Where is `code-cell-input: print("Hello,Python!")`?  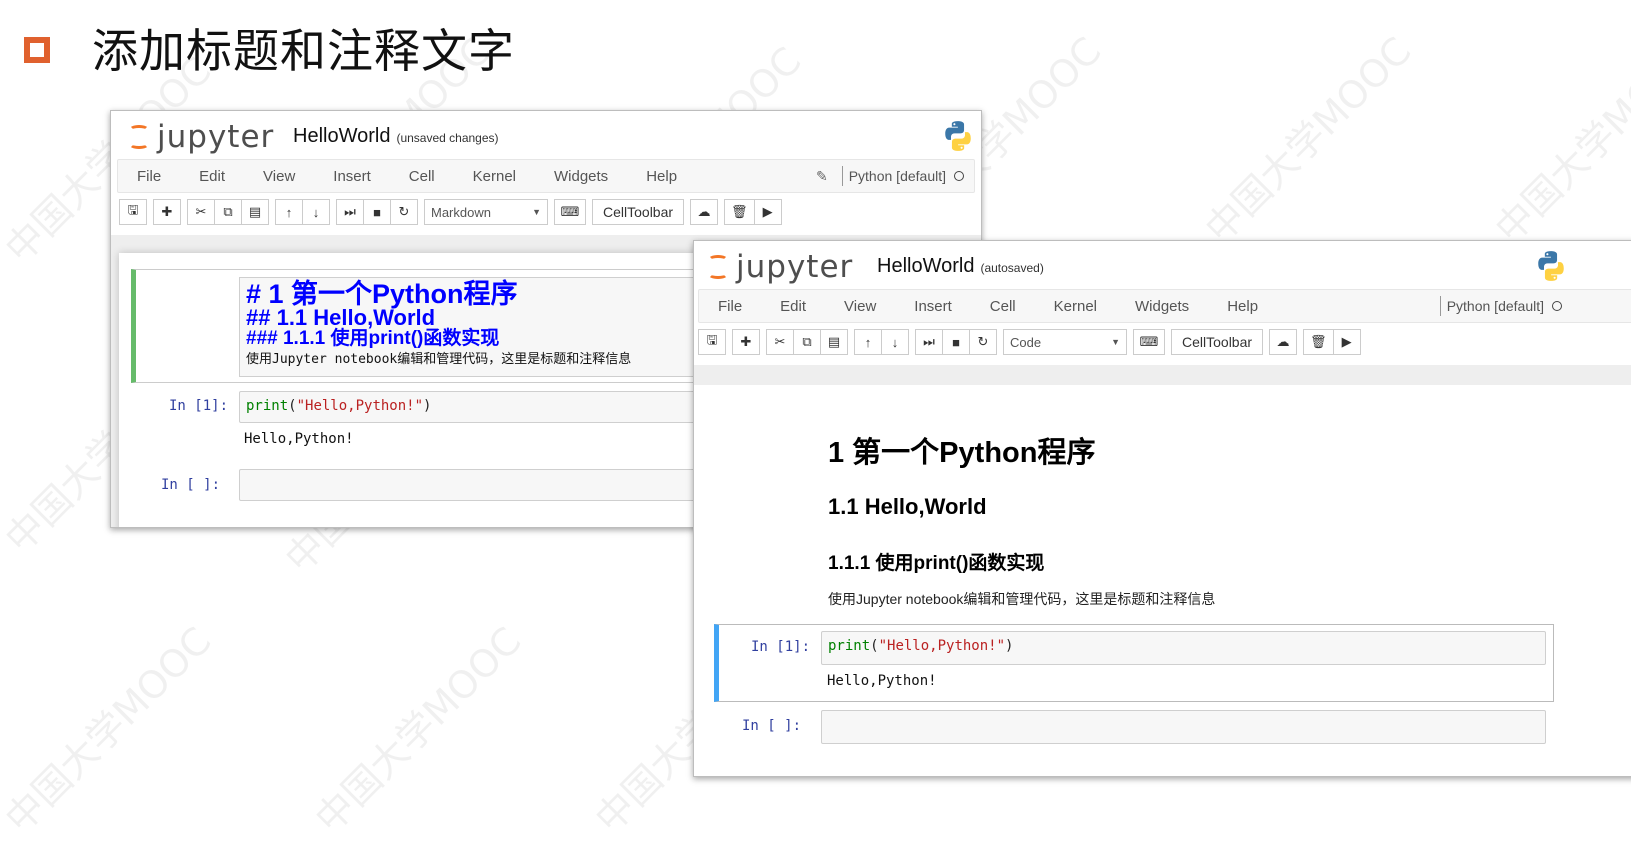 code-cell-input: print("Hello,Python!") is located at coordinates (1183, 648).